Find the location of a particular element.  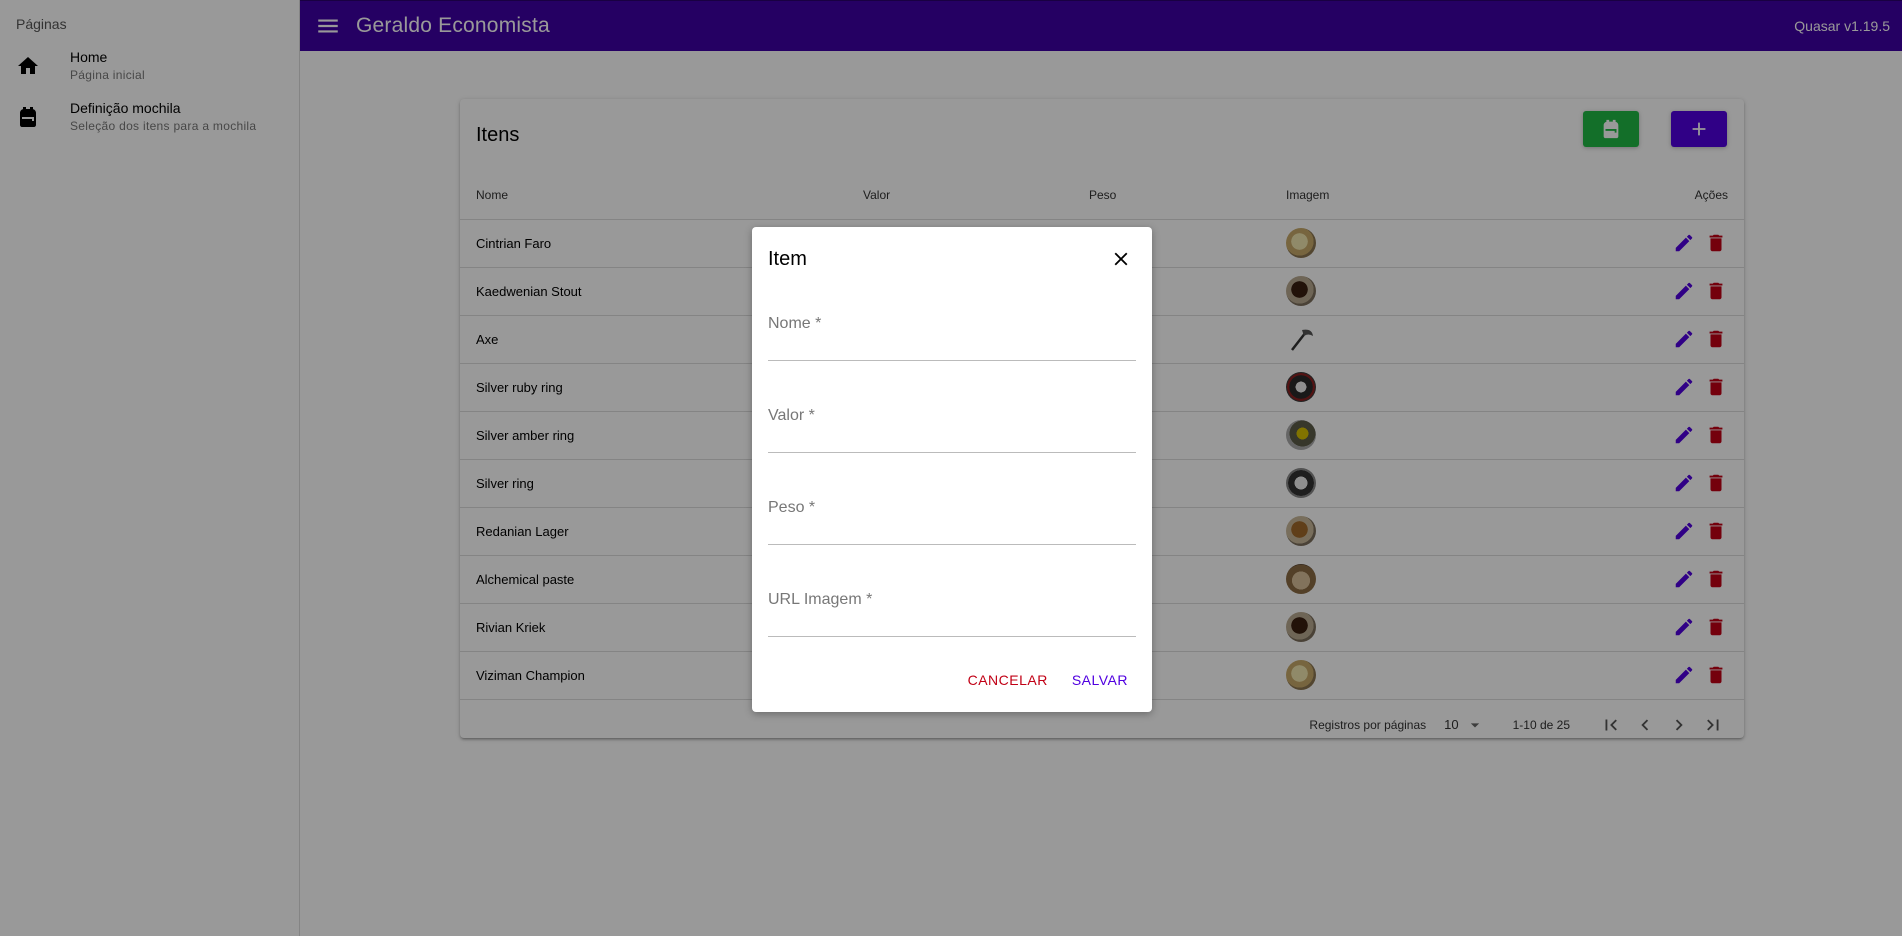

url-imagem-input is located at coordinates (952, 610).